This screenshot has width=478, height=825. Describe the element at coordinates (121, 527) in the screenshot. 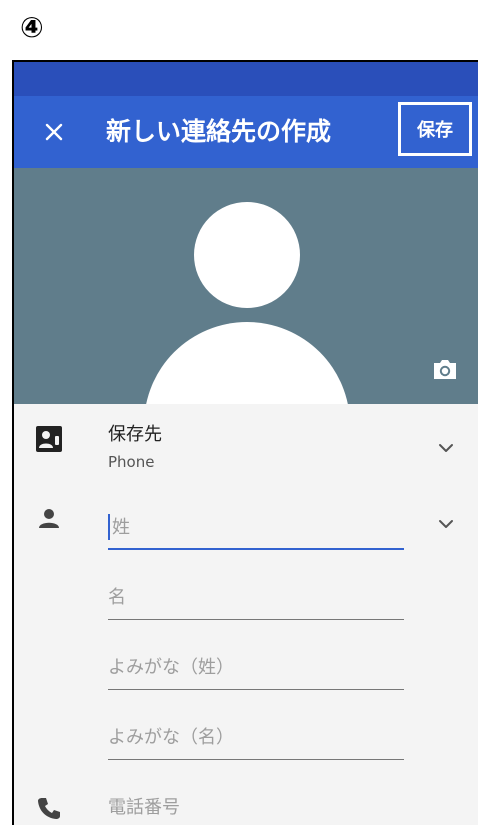

I see `last-name-placeholder: 姓` at that location.